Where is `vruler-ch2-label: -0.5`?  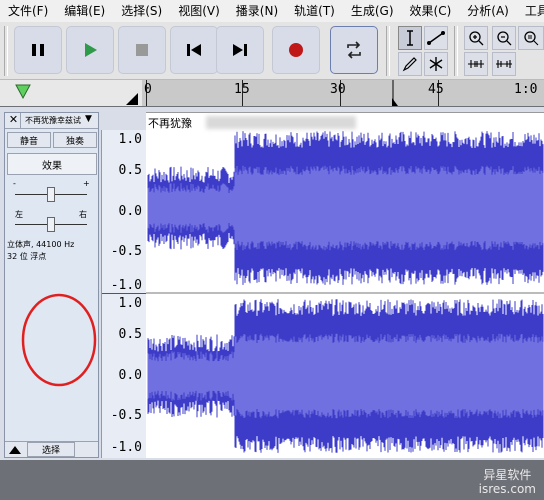 vruler-ch2-label: -0.5 is located at coordinates (126, 415).